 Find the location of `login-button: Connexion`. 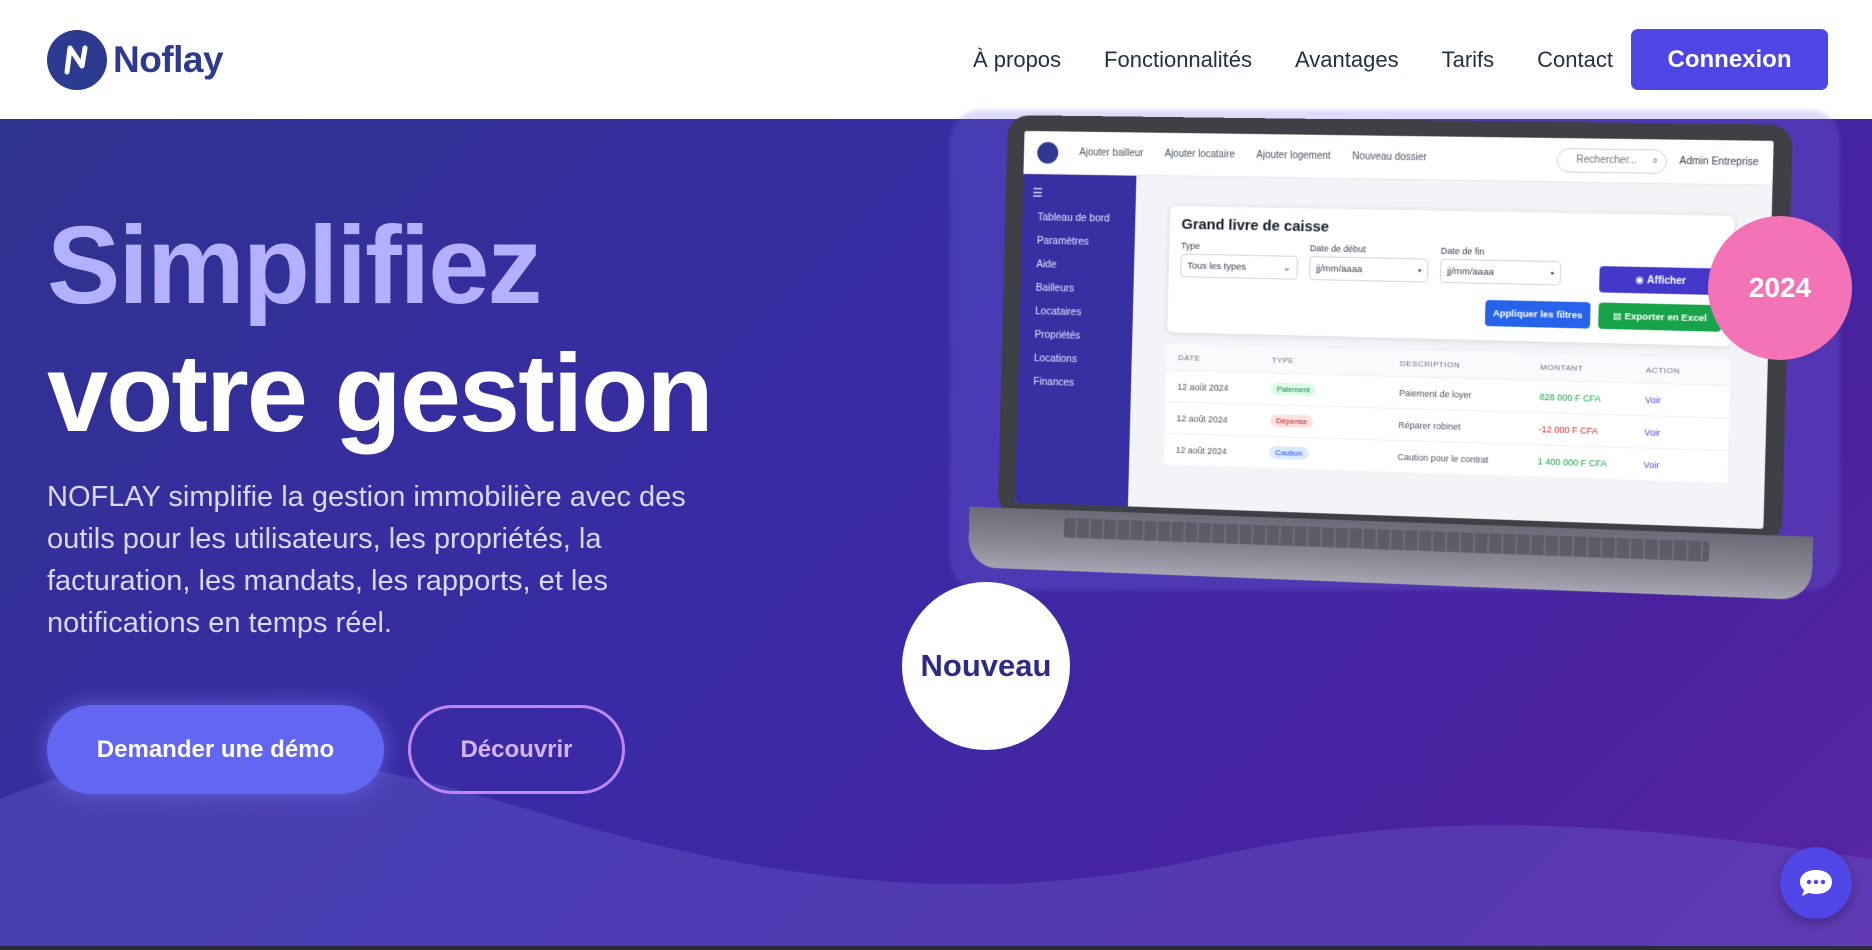

login-button: Connexion is located at coordinates (1729, 59).